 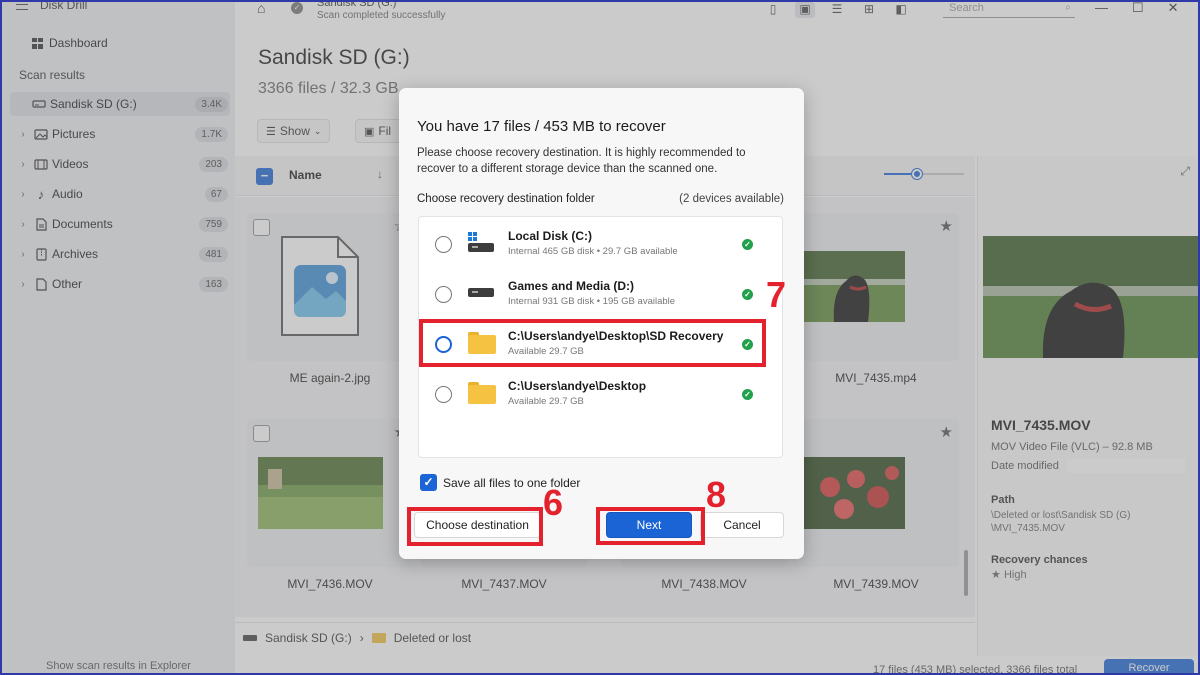 I want to click on destination-detail: Available 29.7 GB, so click(x=546, y=401).